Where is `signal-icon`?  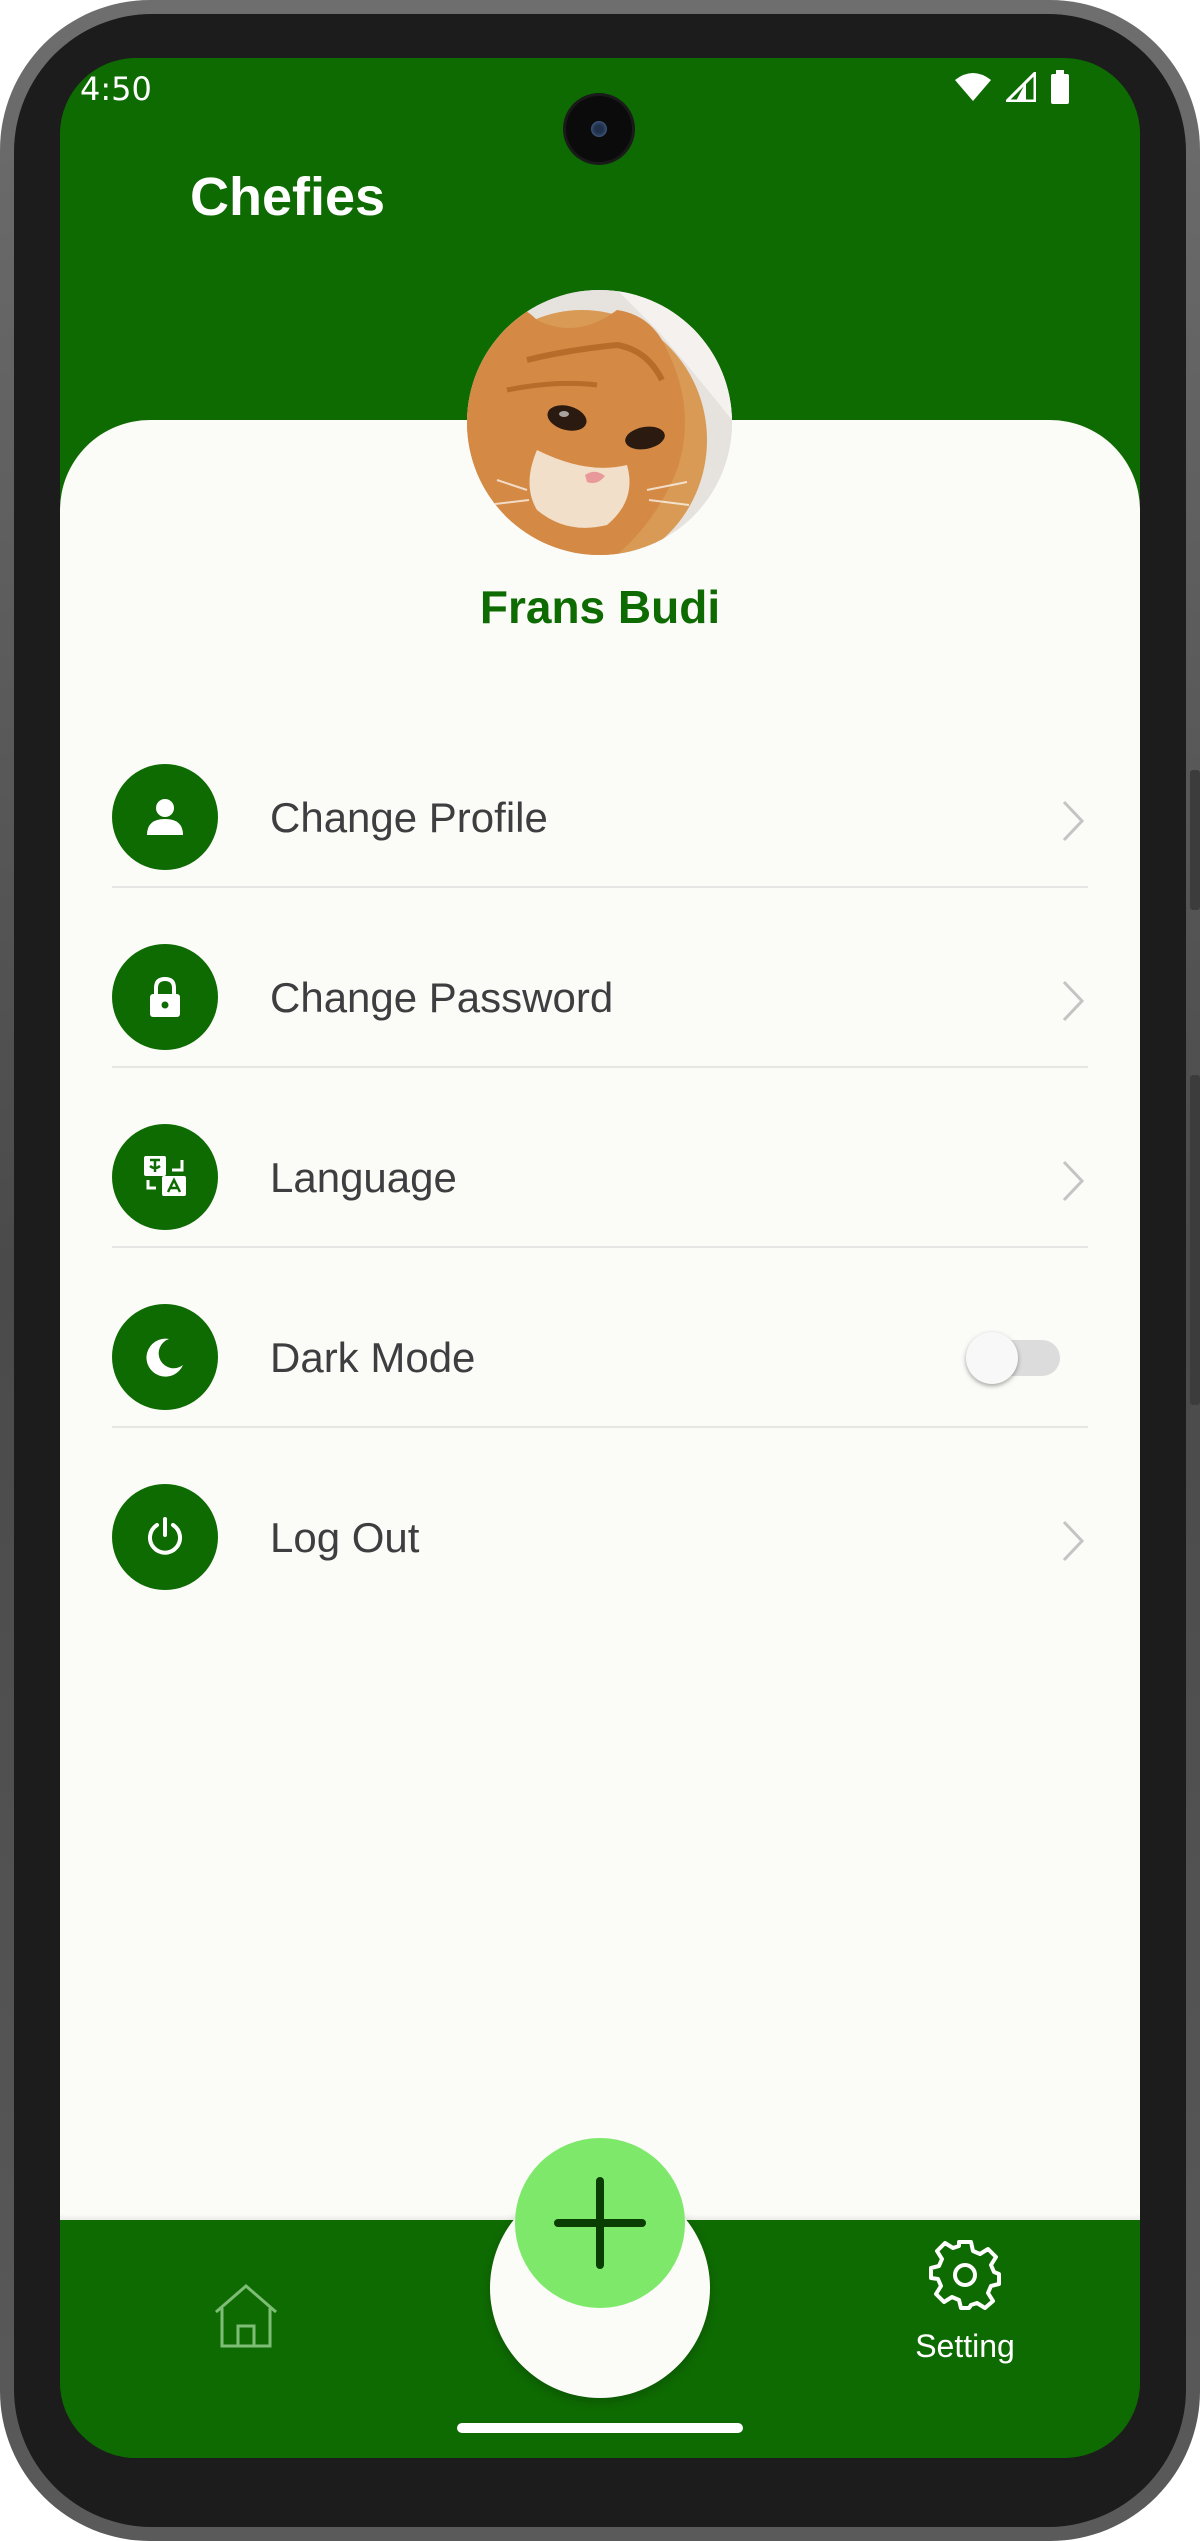
signal-icon is located at coordinates (1021, 87).